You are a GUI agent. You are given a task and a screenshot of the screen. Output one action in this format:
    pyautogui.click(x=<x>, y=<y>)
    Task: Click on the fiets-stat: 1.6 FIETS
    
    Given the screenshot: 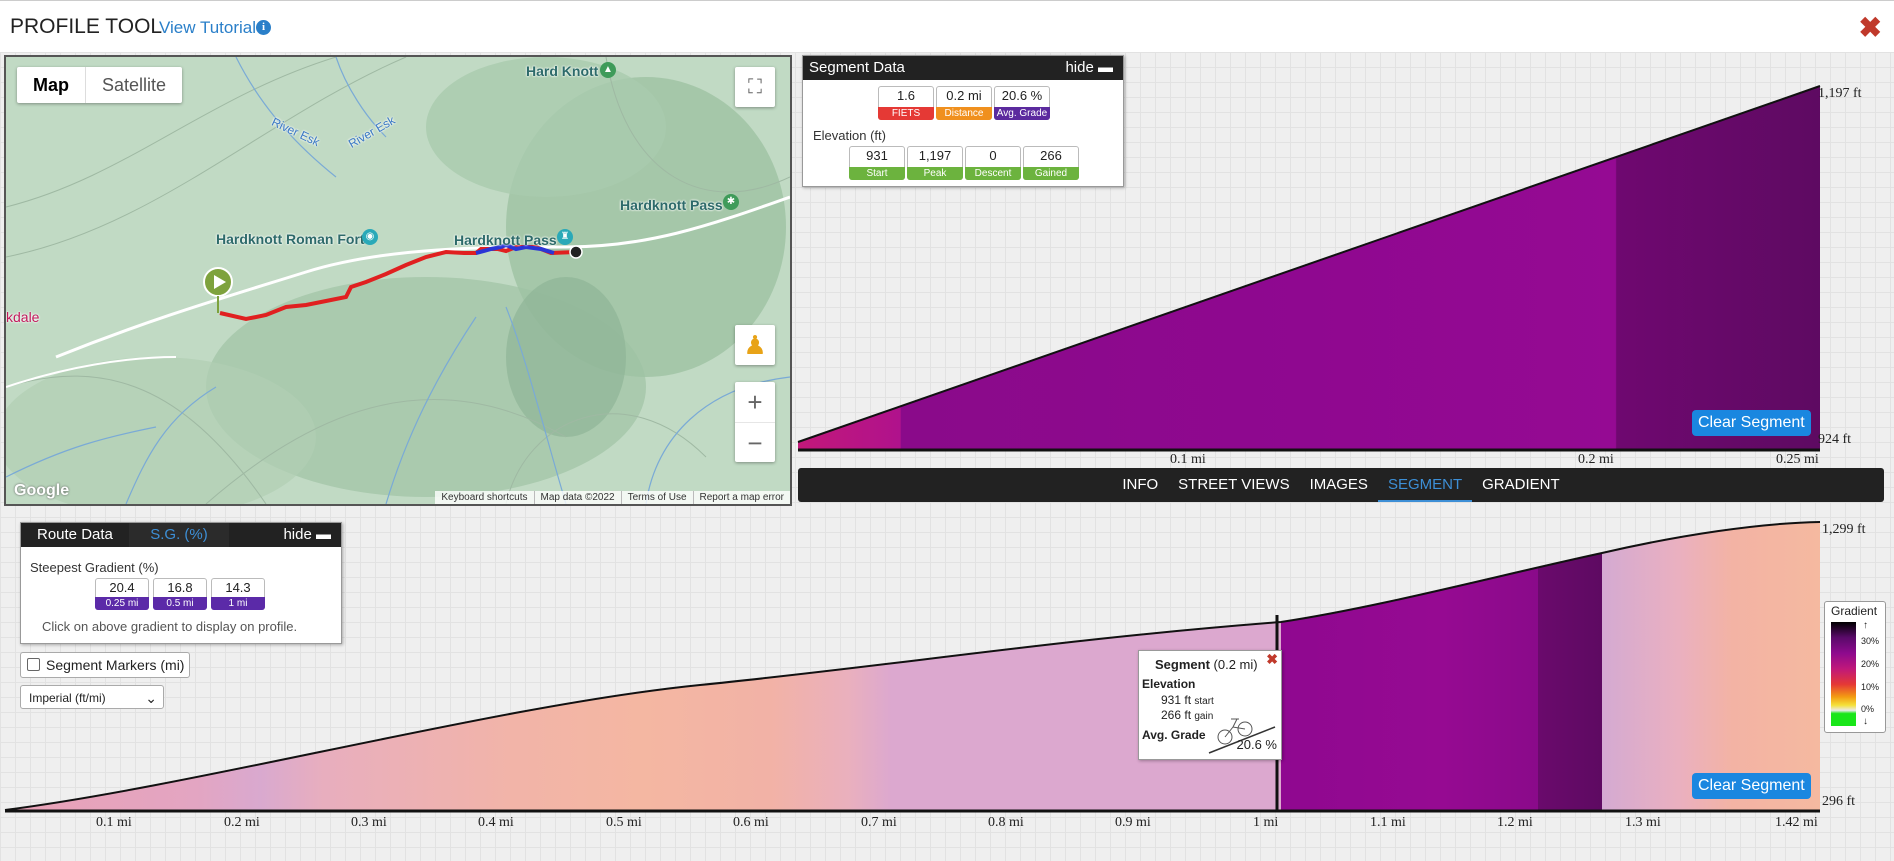 What is the action you would take?
    pyautogui.click(x=906, y=103)
    